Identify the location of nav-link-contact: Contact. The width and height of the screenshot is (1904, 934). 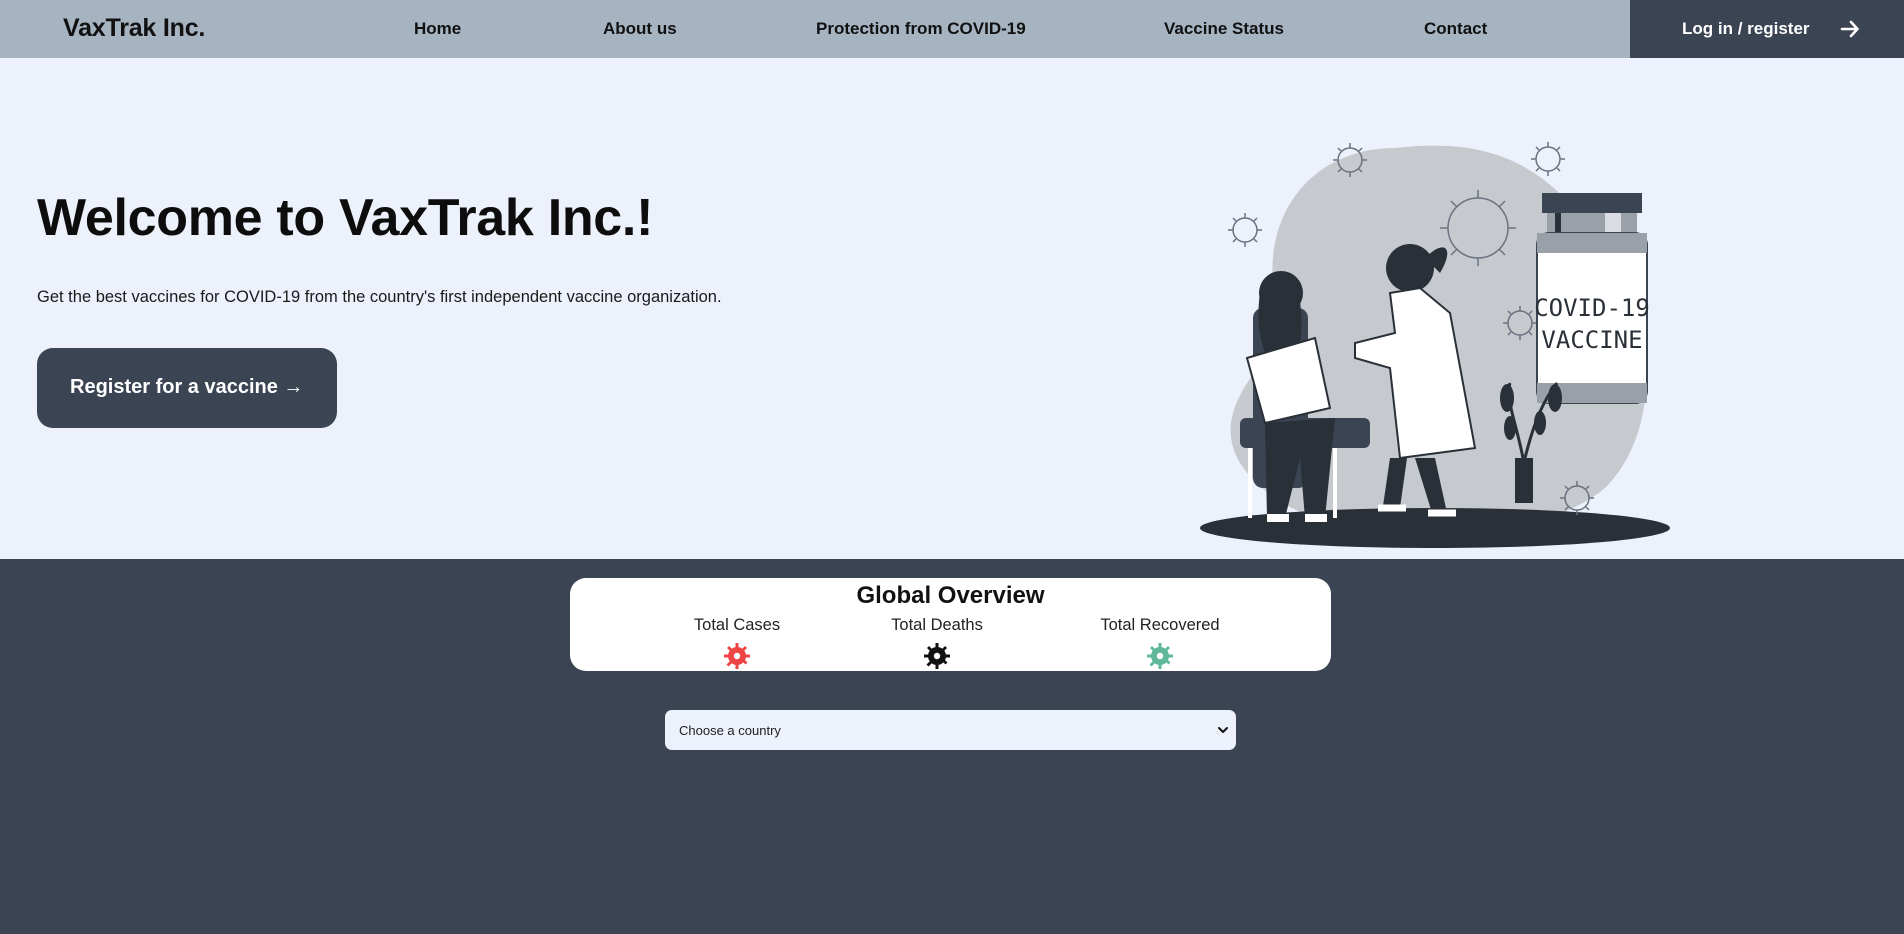
(1455, 29).